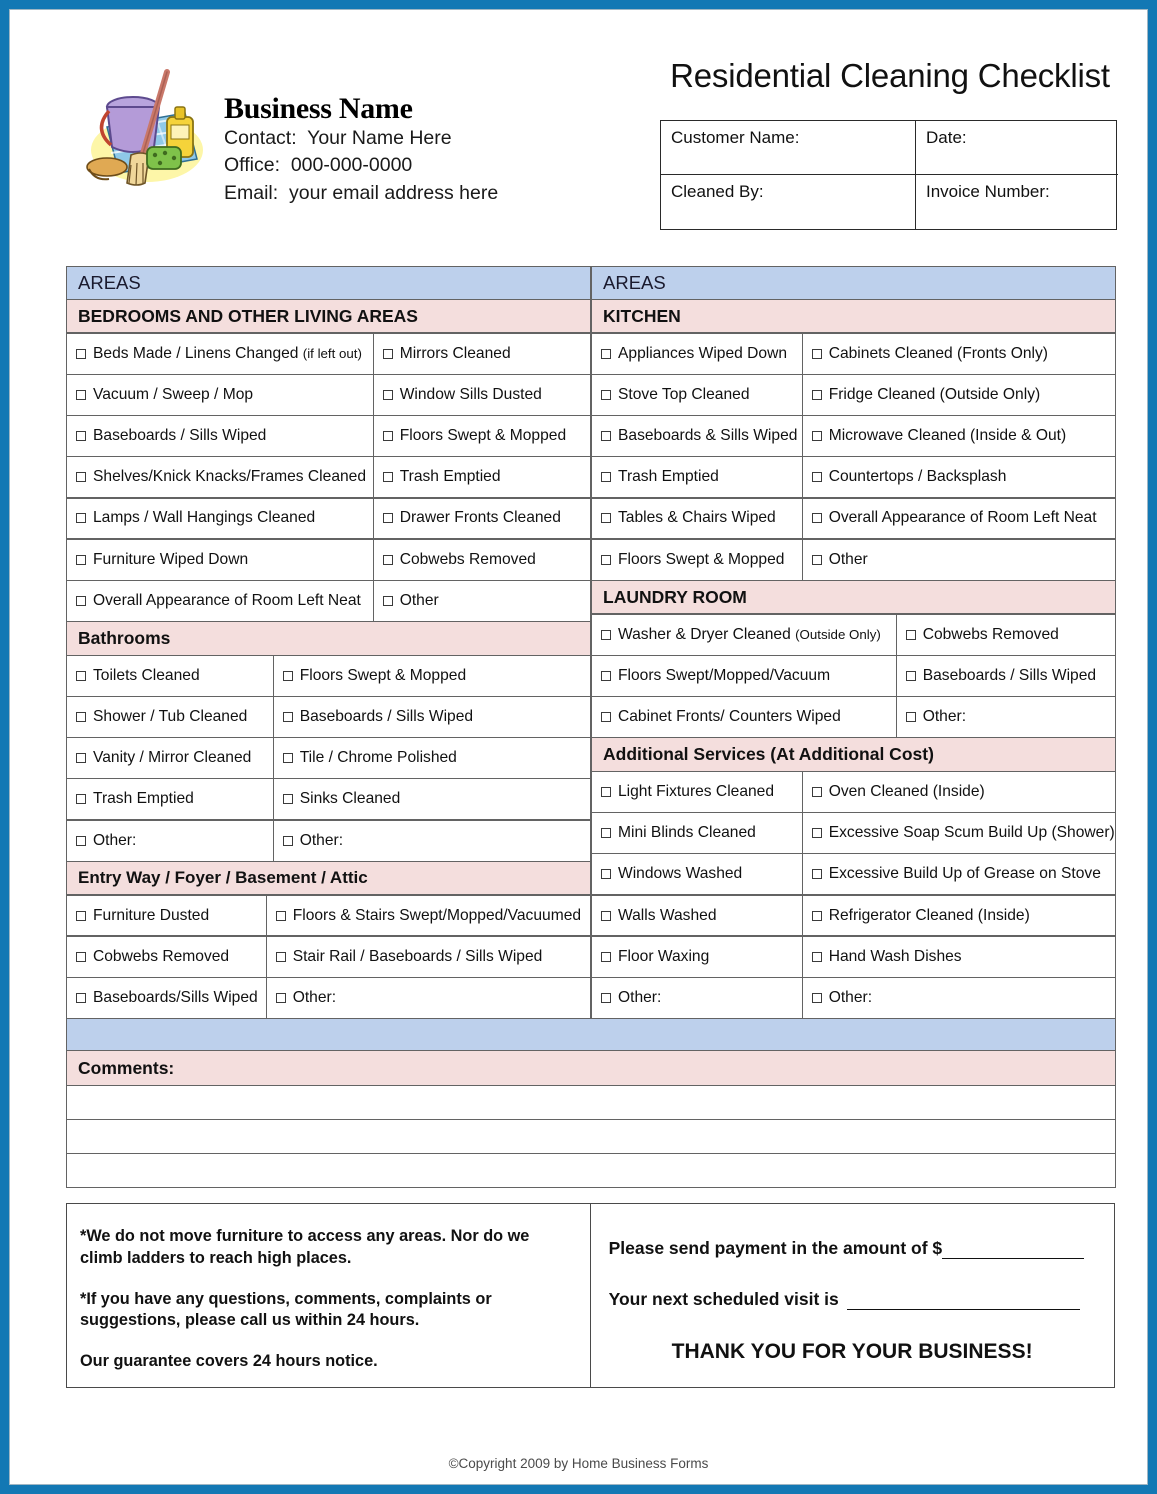 This screenshot has width=1157, height=1494. Describe the element at coordinates (431, 758) in the screenshot. I see `checklist-item: Tile / Chrome Polished` at that location.